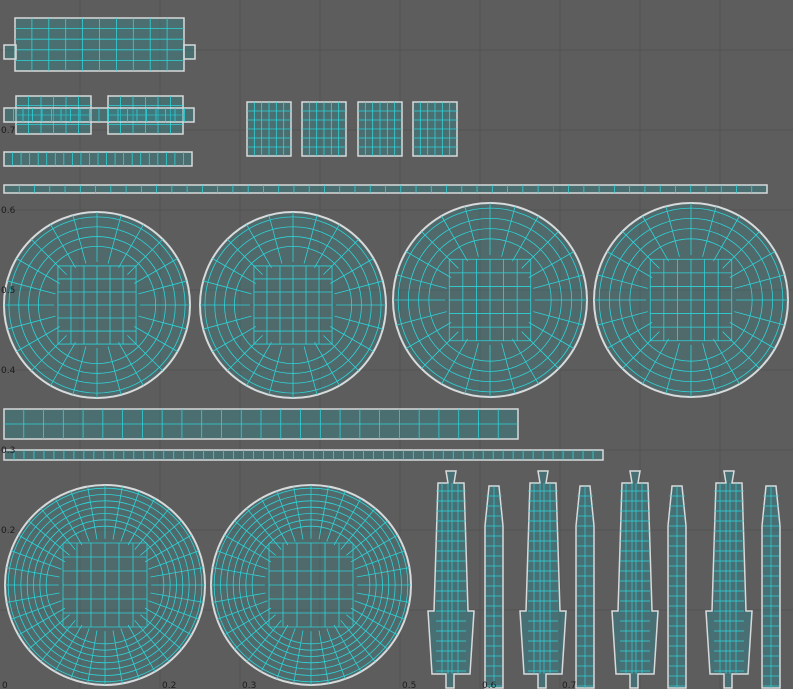 The image size is (793, 689). What do you see at coordinates (98, 159) in the screenshot?
I see `thin-rail-shell` at bounding box center [98, 159].